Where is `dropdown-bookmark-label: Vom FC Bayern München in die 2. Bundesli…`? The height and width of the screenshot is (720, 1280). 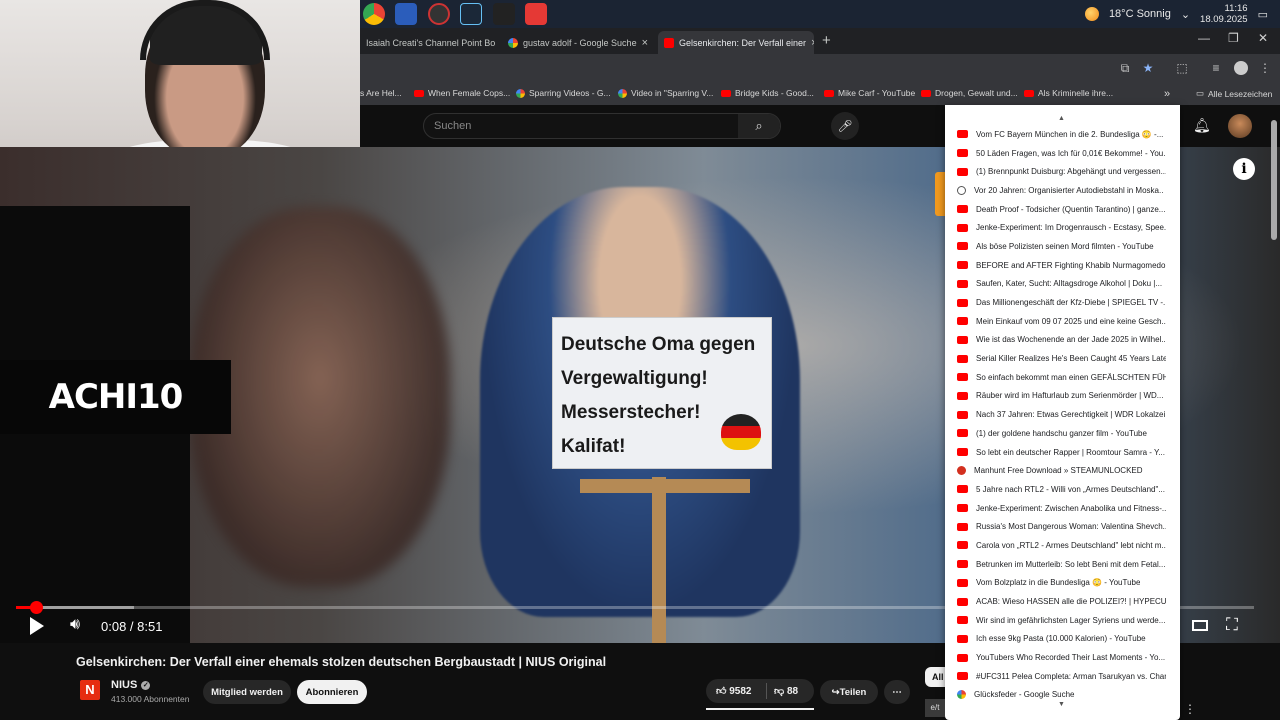
dropdown-bookmark-label: Vom FC Bayern München in die 2. Bundesli… is located at coordinates (1070, 134).